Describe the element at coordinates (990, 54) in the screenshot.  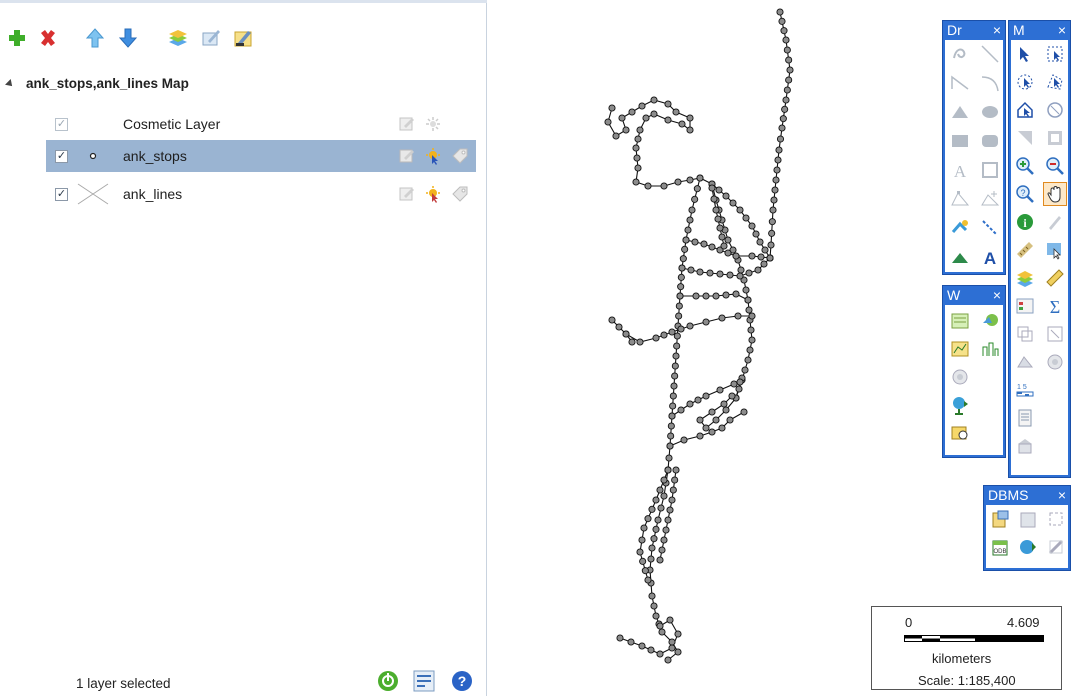
I see `line-tool-button` at that location.